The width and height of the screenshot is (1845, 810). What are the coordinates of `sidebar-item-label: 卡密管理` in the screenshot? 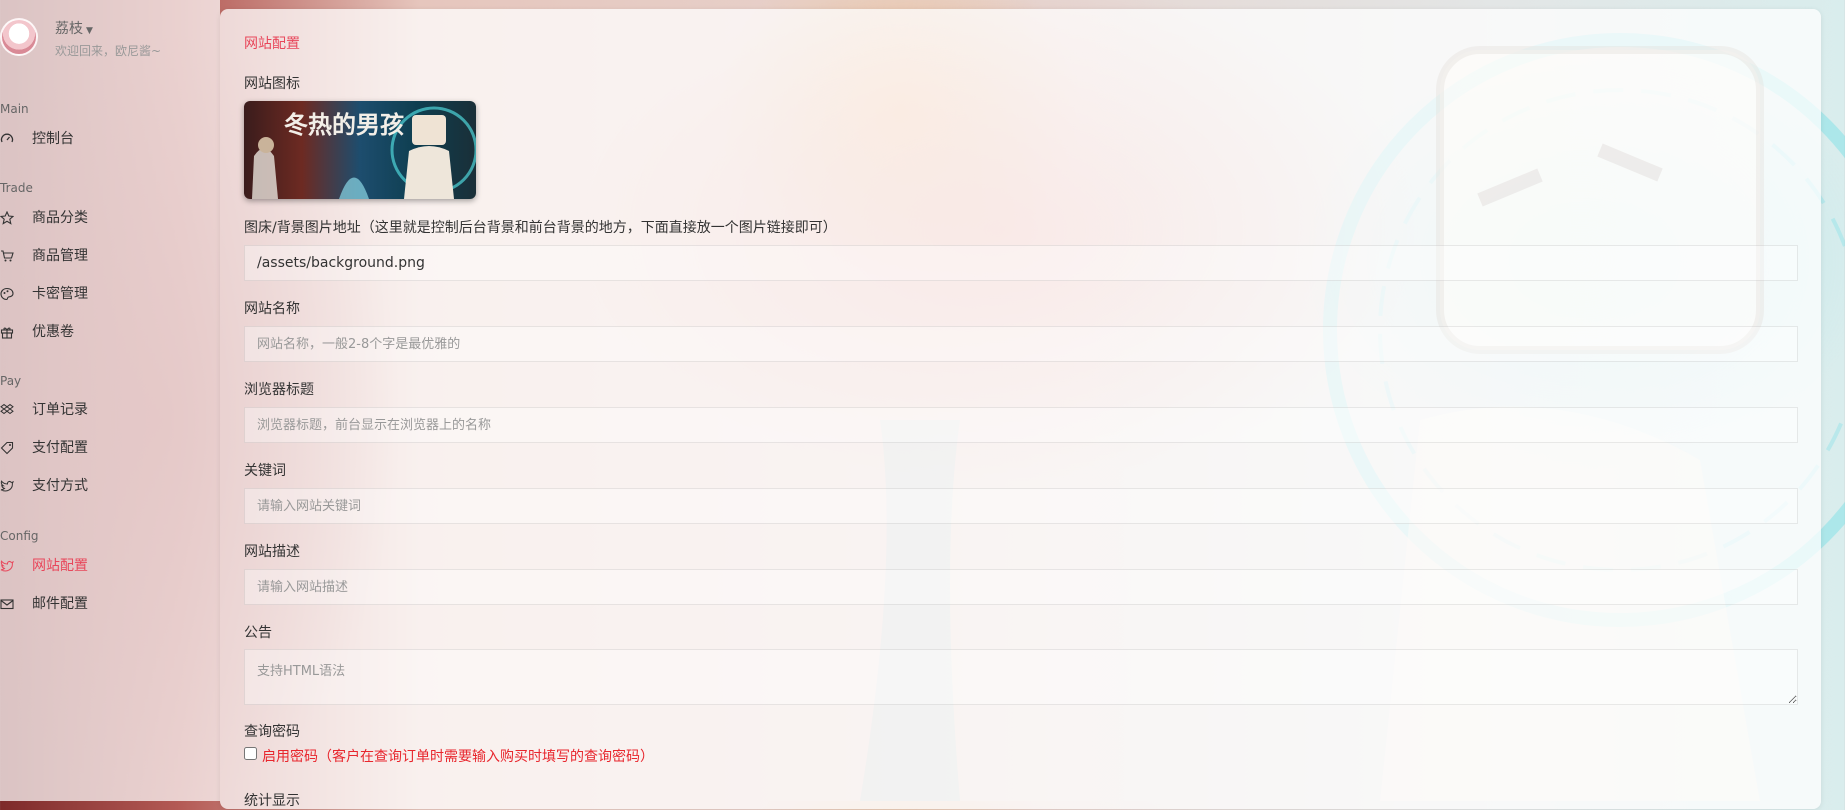 It's located at (60, 294).